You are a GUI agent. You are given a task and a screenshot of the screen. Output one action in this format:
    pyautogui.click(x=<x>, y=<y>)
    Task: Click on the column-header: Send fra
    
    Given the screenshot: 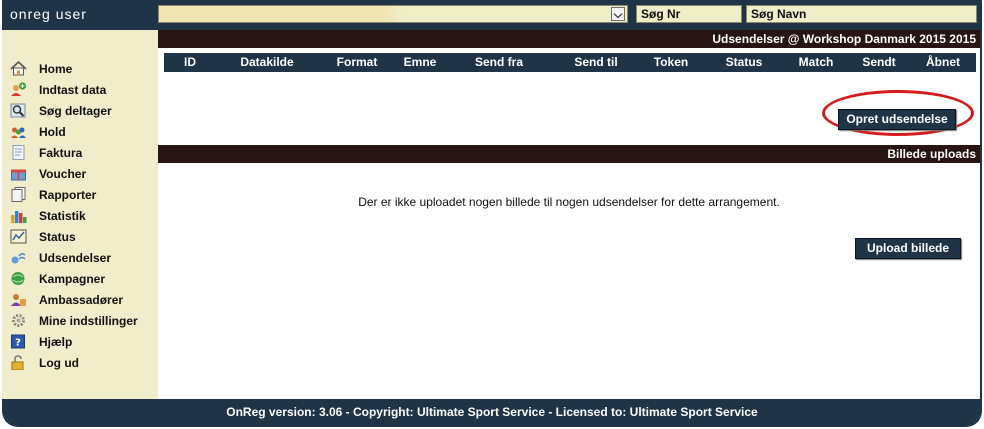 What is the action you would take?
    pyautogui.click(x=499, y=62)
    